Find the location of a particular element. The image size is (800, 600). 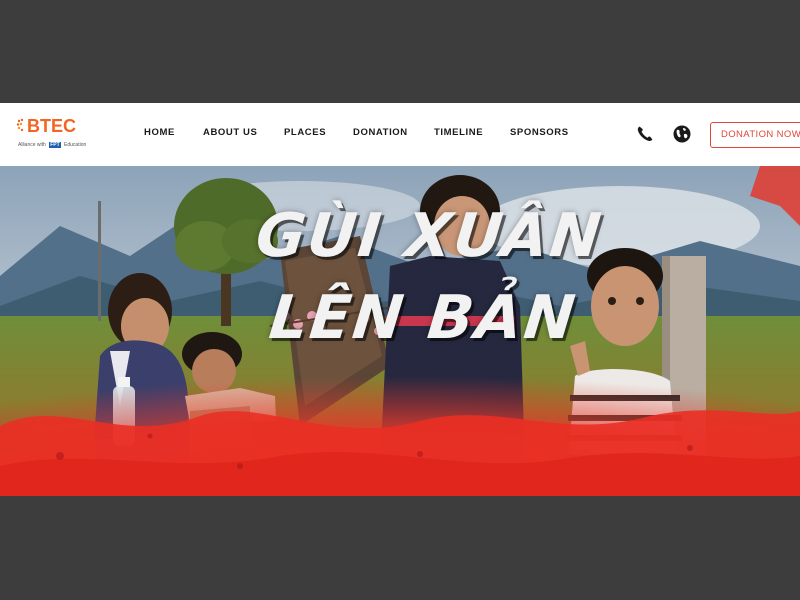

fpt-badge: FPT is located at coordinates (55, 145).